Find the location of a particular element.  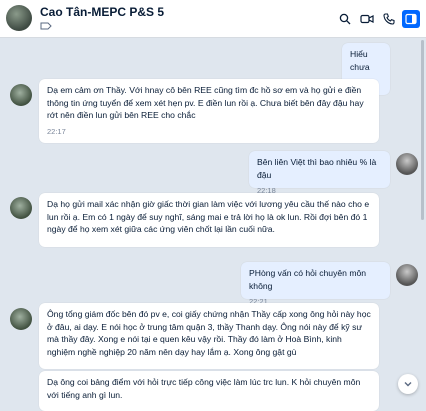

sidebar-toggle-icon is located at coordinates (411, 19).